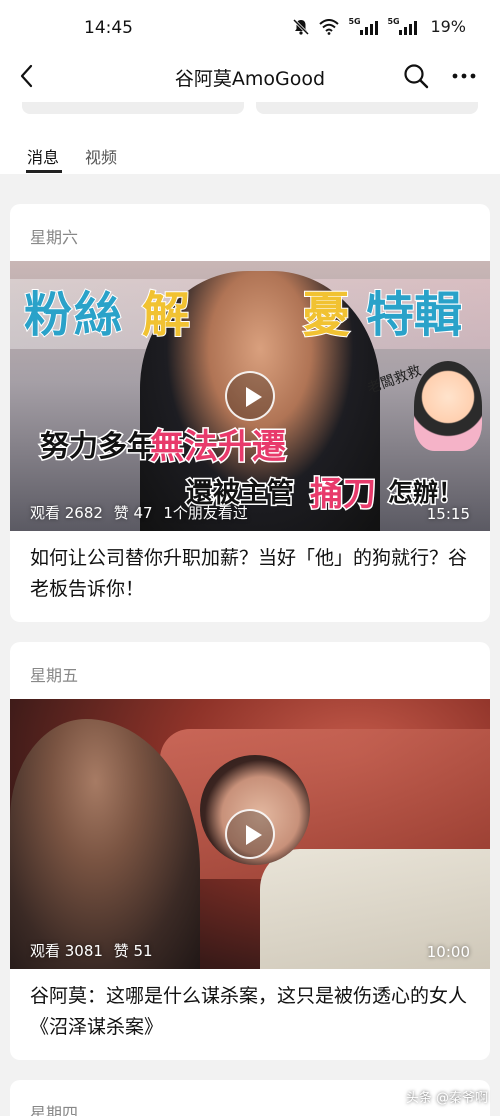  I want to click on signal-icon-2: 5G, so click(402, 25).